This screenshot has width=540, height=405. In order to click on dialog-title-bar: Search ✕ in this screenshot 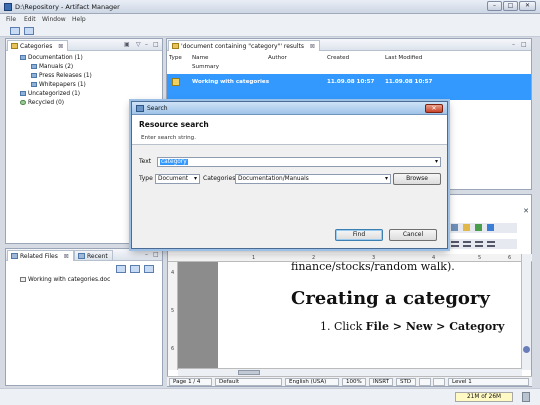, I will do `click(289, 108)`.